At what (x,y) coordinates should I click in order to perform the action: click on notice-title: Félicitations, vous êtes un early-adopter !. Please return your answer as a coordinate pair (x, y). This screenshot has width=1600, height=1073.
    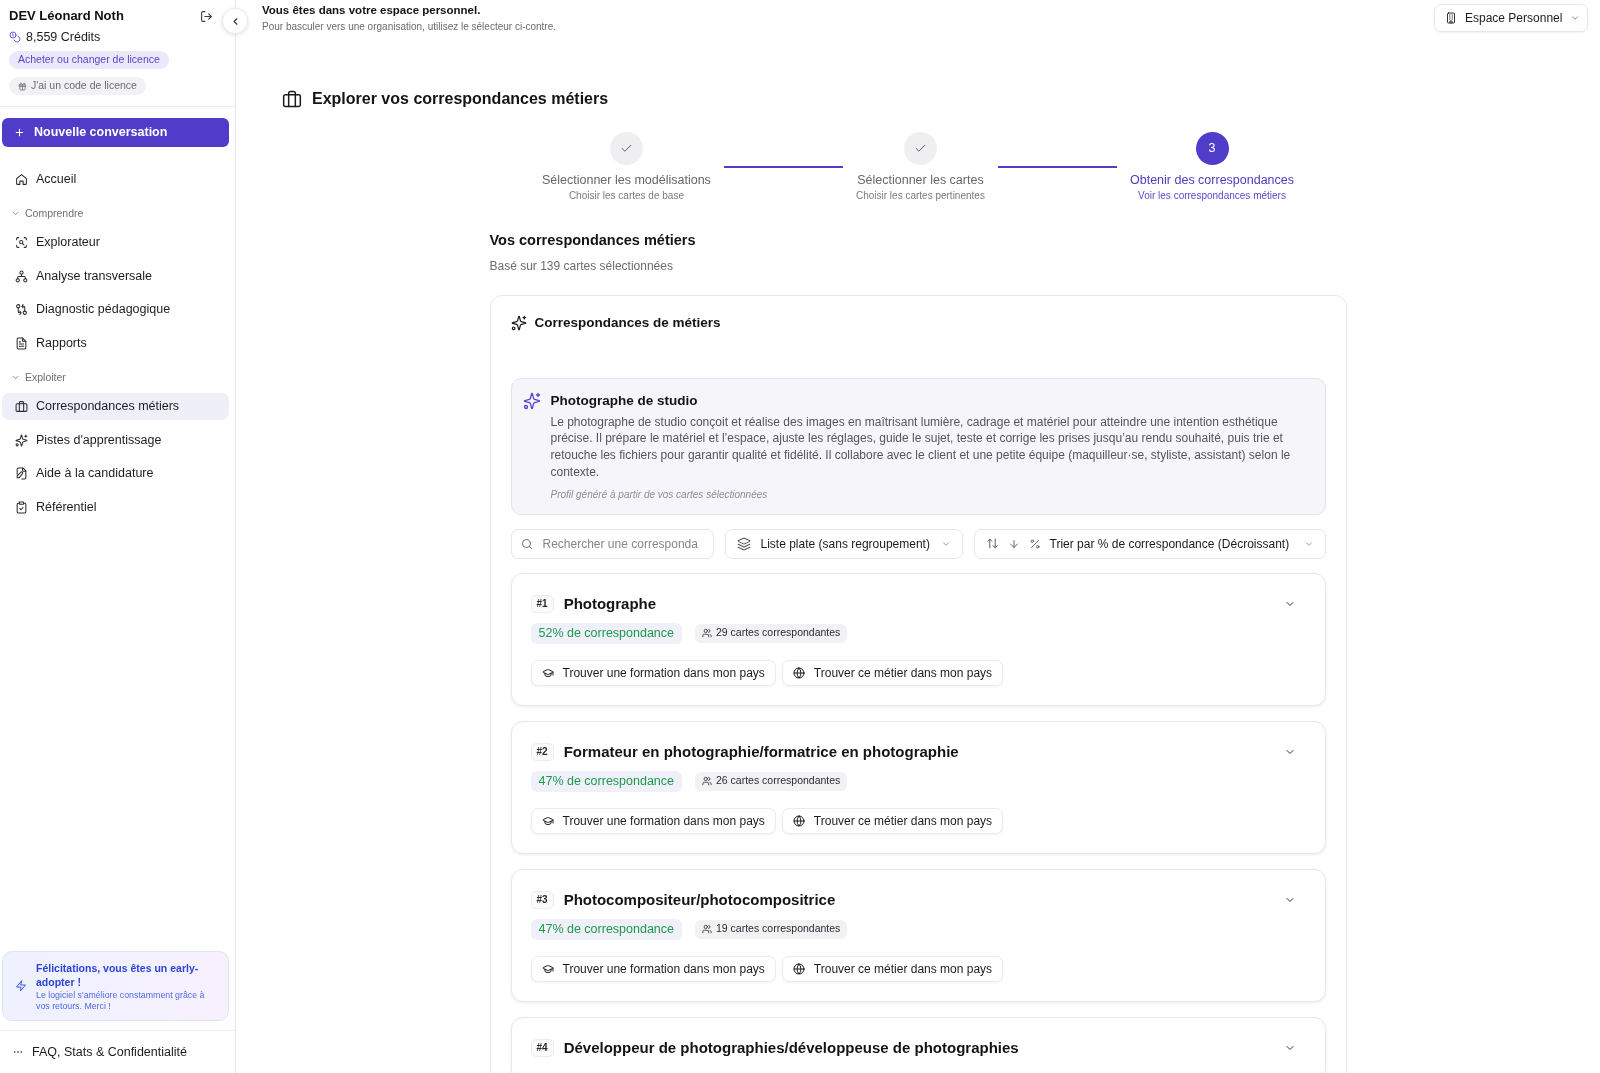
    Looking at the image, I should click on (118, 975).